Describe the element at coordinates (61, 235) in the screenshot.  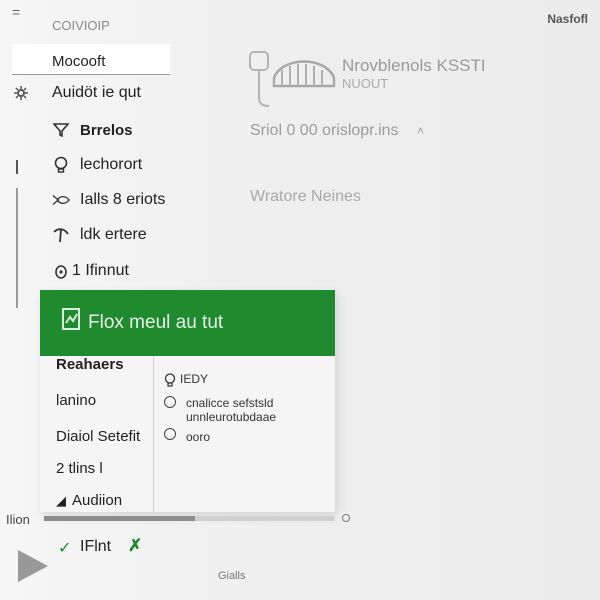
I see `pin-icon` at that location.